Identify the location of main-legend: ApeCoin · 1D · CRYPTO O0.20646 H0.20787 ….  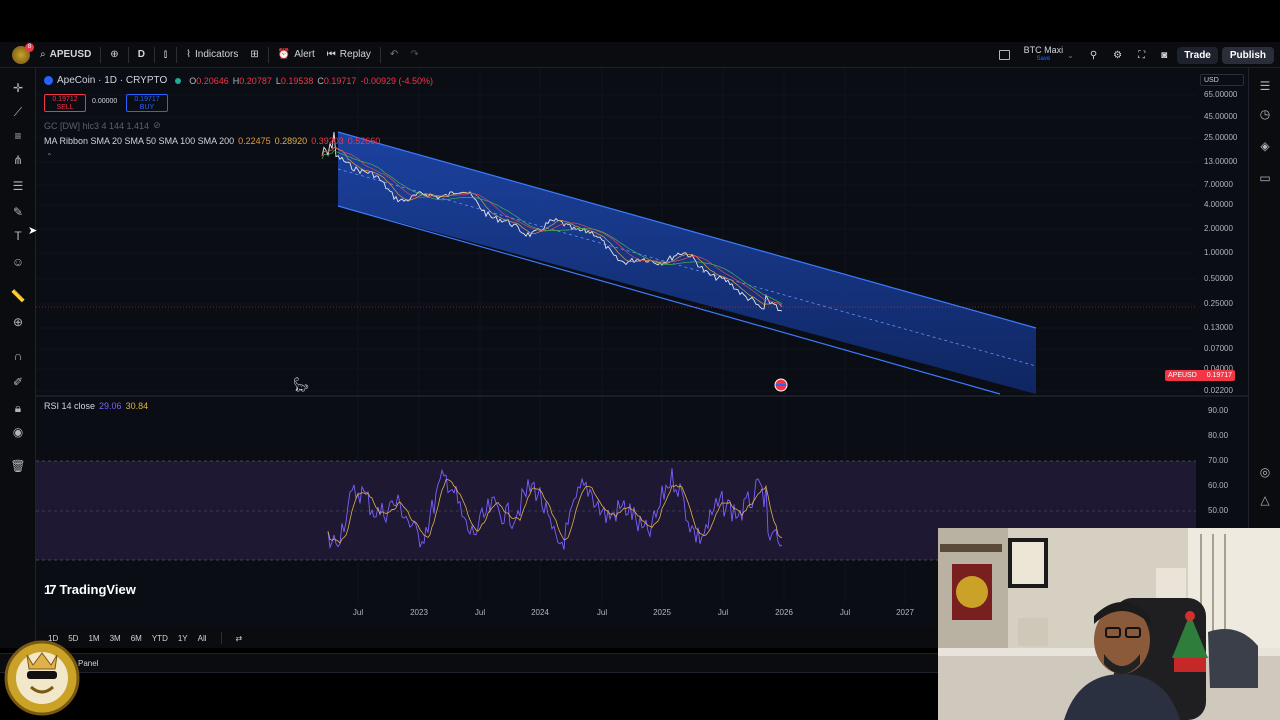
(238, 80).